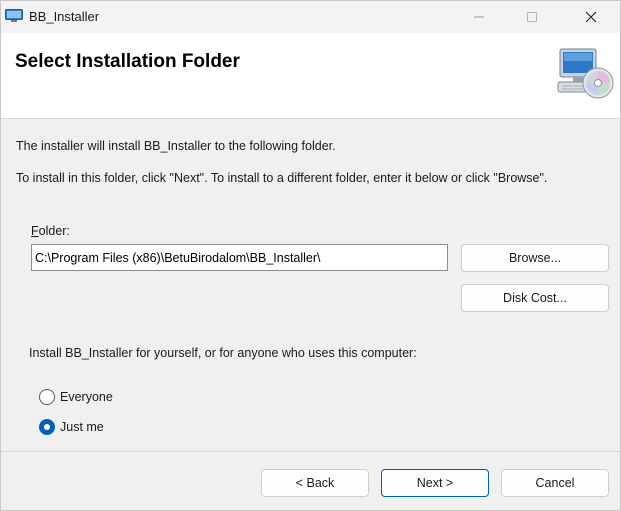 The width and height of the screenshot is (621, 511). I want to click on page-title: Select Installation Folder, so click(127, 61).